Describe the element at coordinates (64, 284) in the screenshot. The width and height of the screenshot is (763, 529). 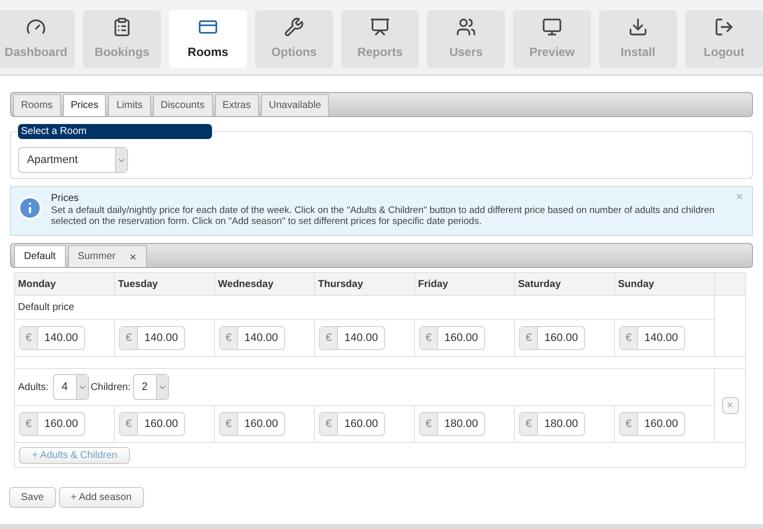
I see `column-header: Monday` at that location.